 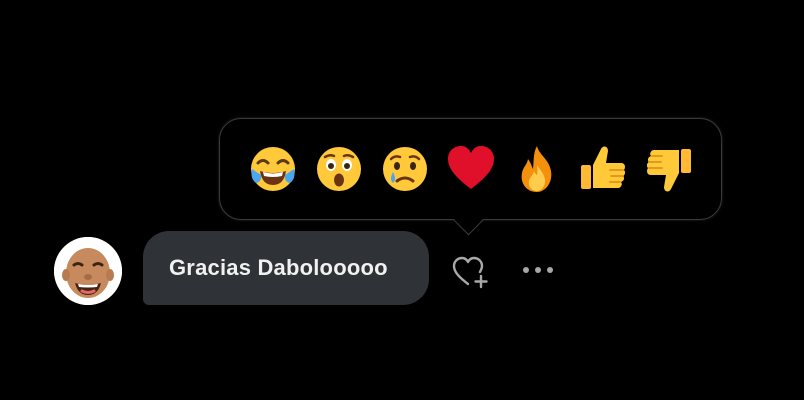 What do you see at coordinates (278, 267) in the screenshot?
I see `message-text: Gracias Dabolooooo` at bounding box center [278, 267].